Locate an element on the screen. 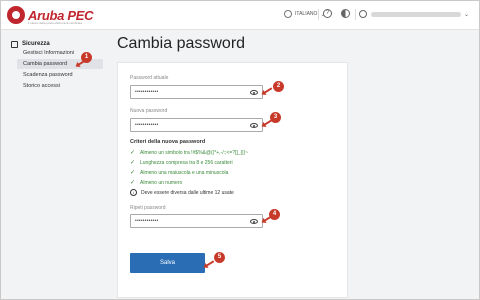 The width and height of the screenshot is (480, 300). contrast-icon is located at coordinates (345, 13).